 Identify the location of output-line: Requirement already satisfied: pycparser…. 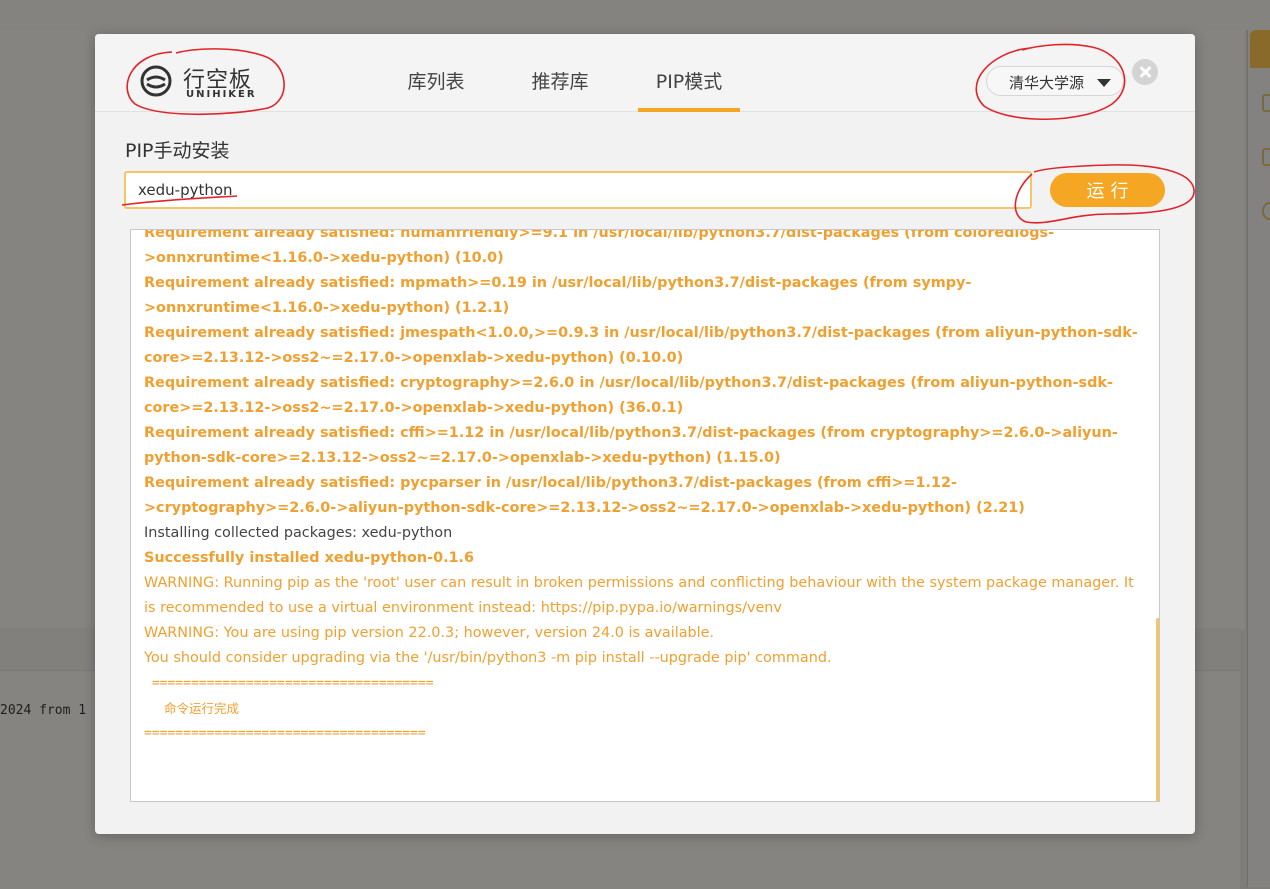
(584, 495).